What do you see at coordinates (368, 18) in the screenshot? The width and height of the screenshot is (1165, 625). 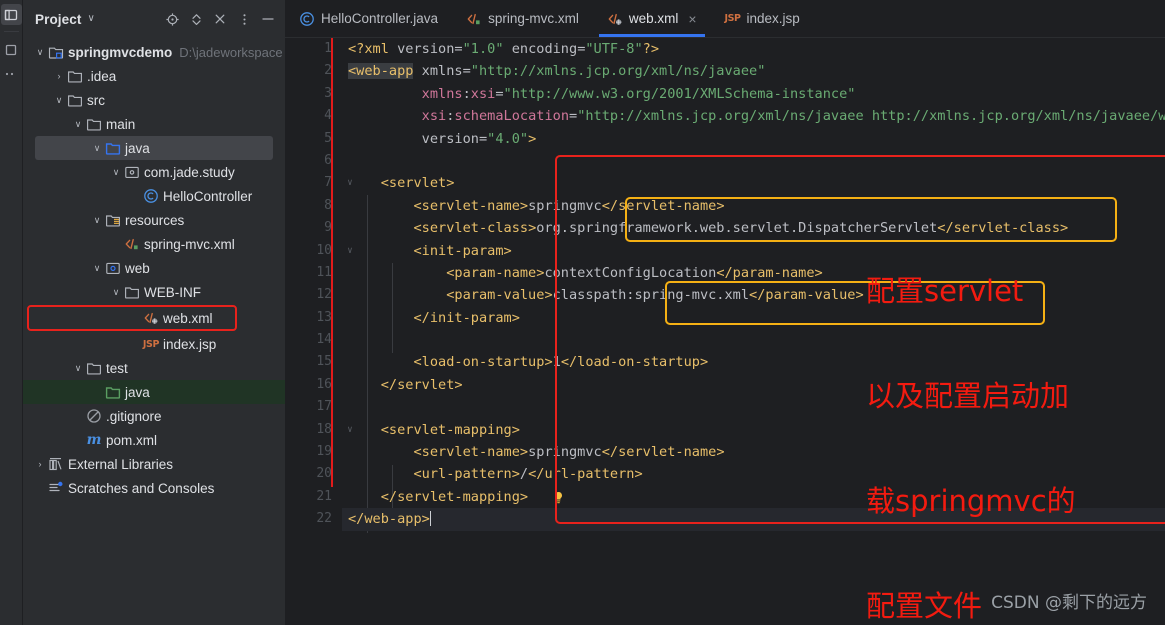 I see `editor-tab-hellocontroller-java: HelloController.java` at bounding box center [368, 18].